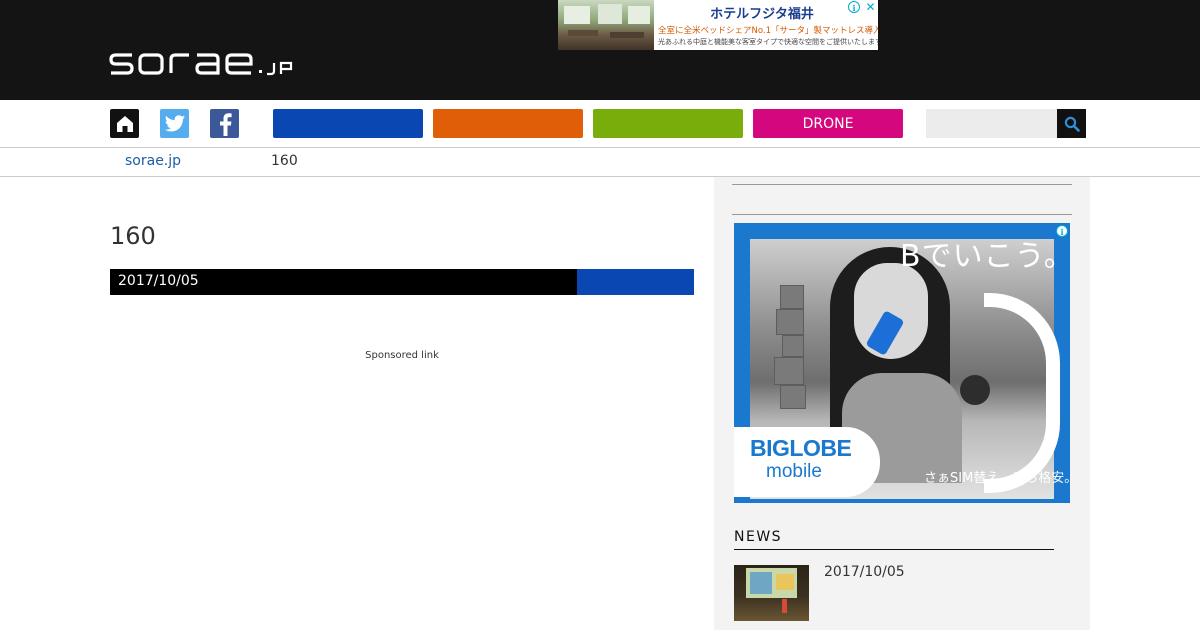 This screenshot has height=630, width=1200. What do you see at coordinates (801, 448) in the screenshot?
I see `ad-brand-top: BIGLOBE` at bounding box center [801, 448].